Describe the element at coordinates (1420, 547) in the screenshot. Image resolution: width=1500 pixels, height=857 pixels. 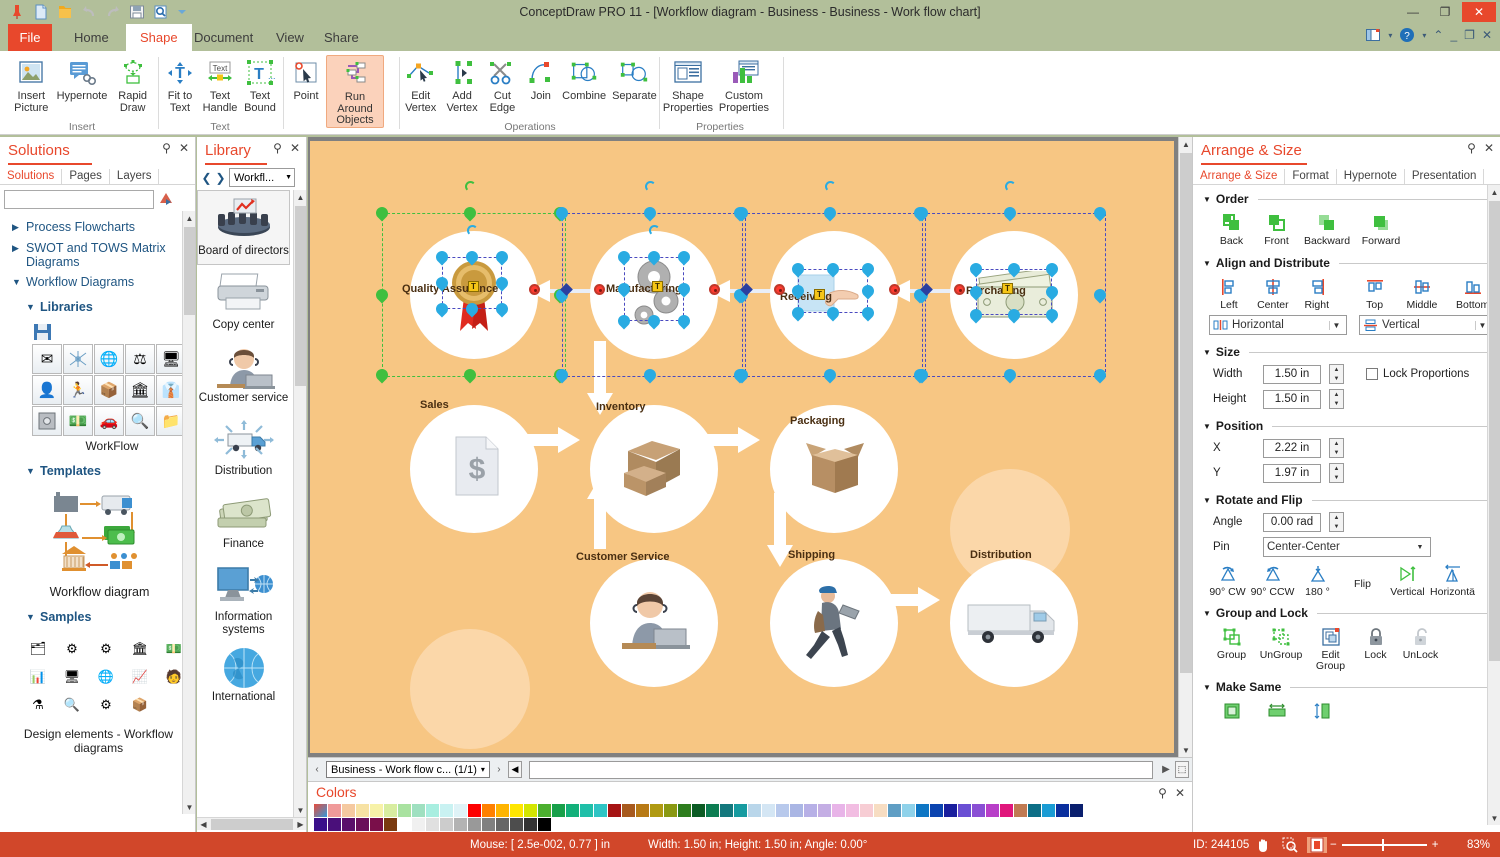
I see `chevron-down-icon-pin: ▼` at that location.